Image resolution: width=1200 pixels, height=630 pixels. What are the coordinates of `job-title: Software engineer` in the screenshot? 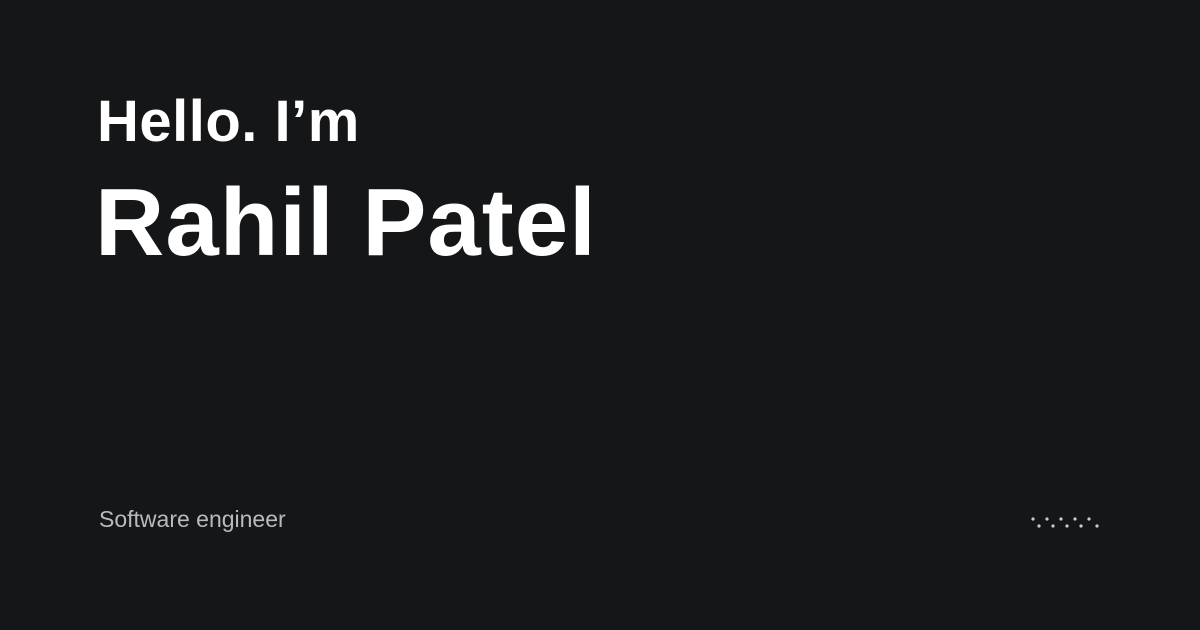 It's located at (192, 519).